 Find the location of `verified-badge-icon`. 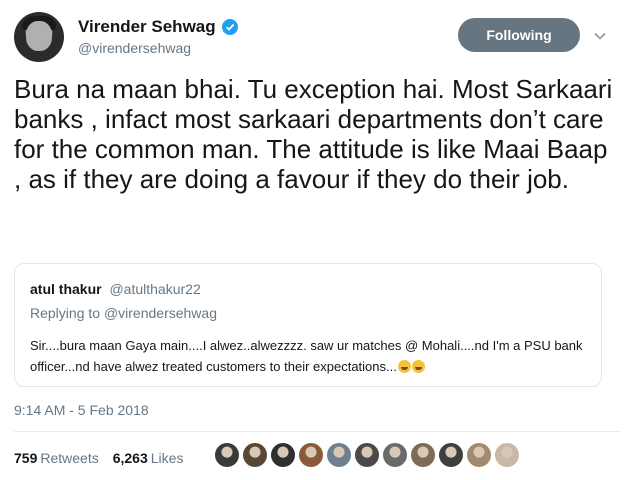

verified-badge-icon is located at coordinates (229, 27).